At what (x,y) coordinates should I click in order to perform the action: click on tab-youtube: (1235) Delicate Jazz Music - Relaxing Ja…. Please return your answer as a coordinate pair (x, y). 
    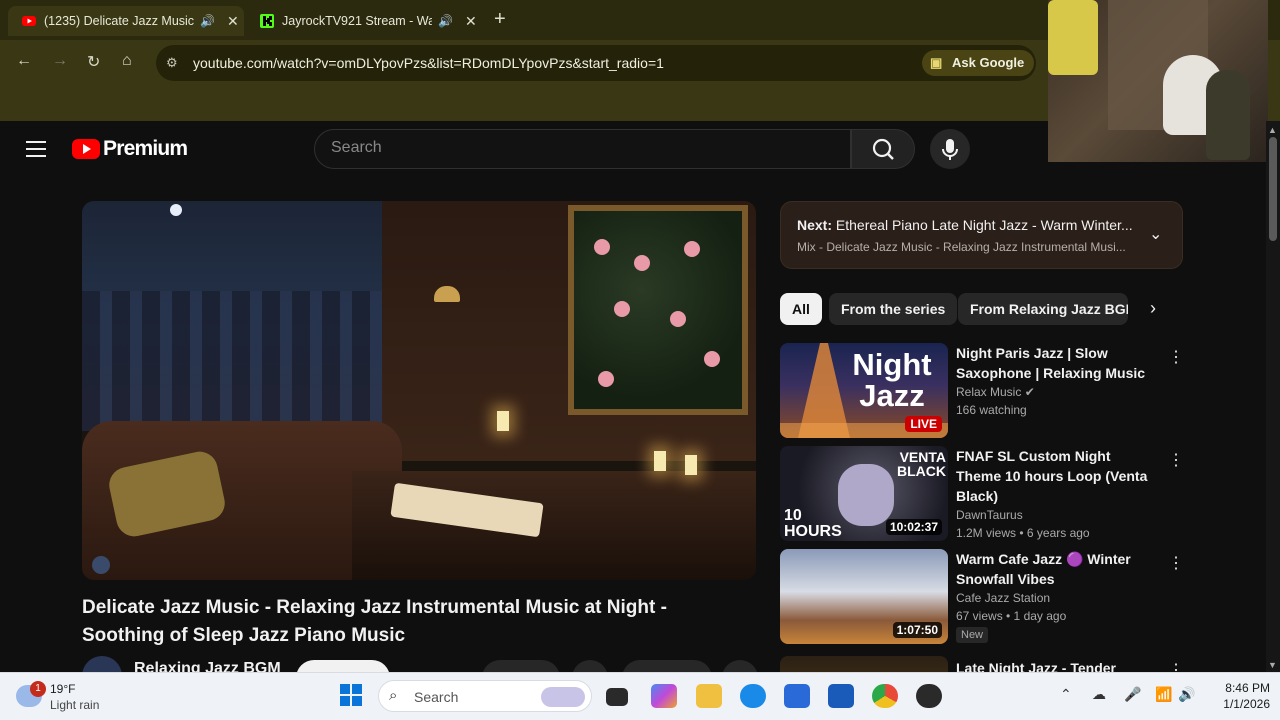
    Looking at the image, I should click on (126, 21).